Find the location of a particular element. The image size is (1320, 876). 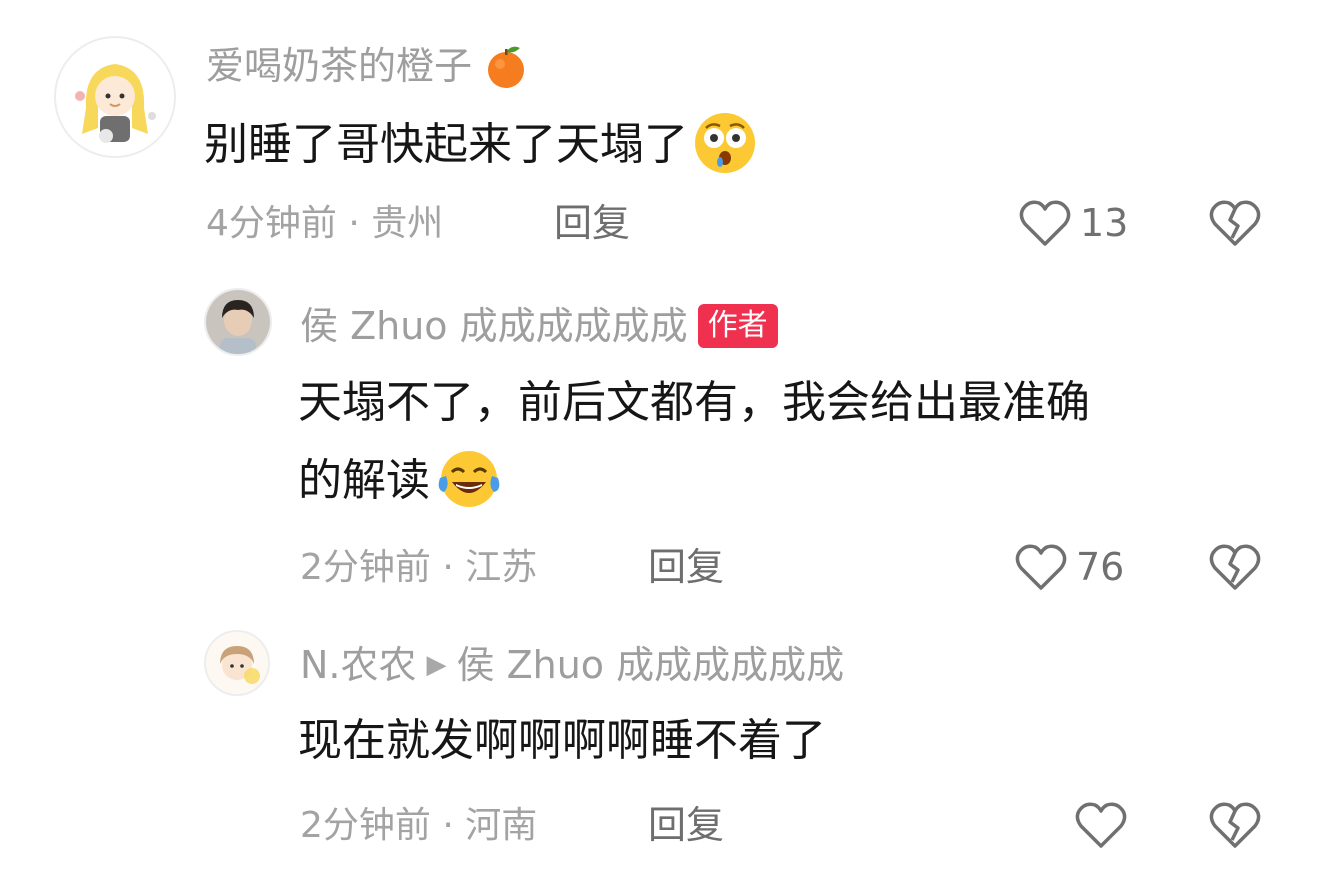

comment-location: 贵州 is located at coordinates (407, 223).